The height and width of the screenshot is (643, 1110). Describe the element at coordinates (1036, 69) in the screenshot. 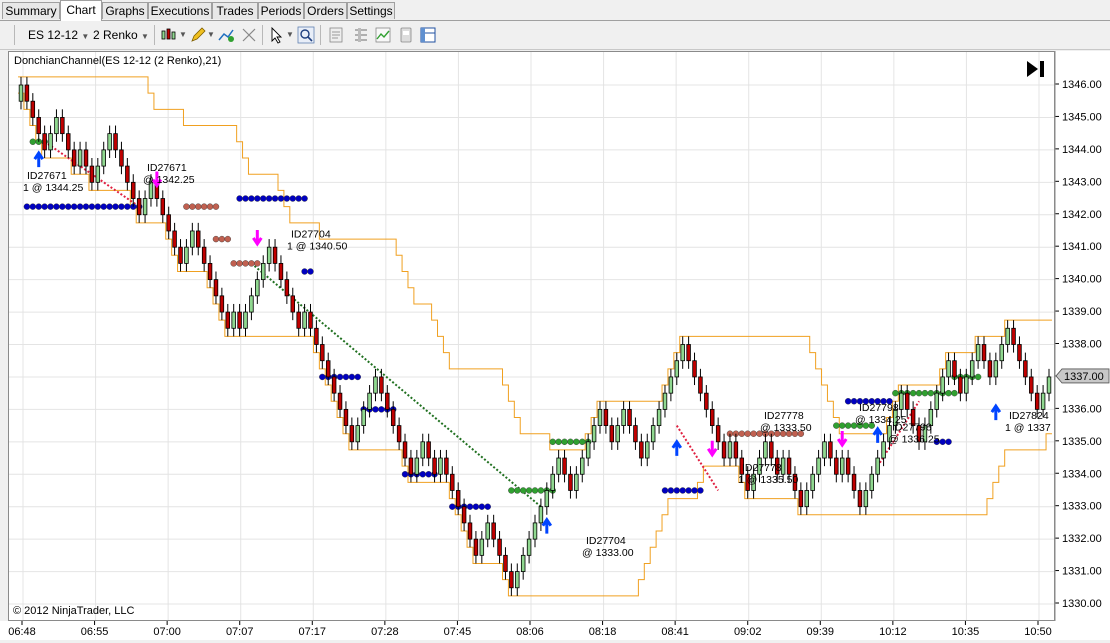

I see `scroll-to-end-icon` at that location.